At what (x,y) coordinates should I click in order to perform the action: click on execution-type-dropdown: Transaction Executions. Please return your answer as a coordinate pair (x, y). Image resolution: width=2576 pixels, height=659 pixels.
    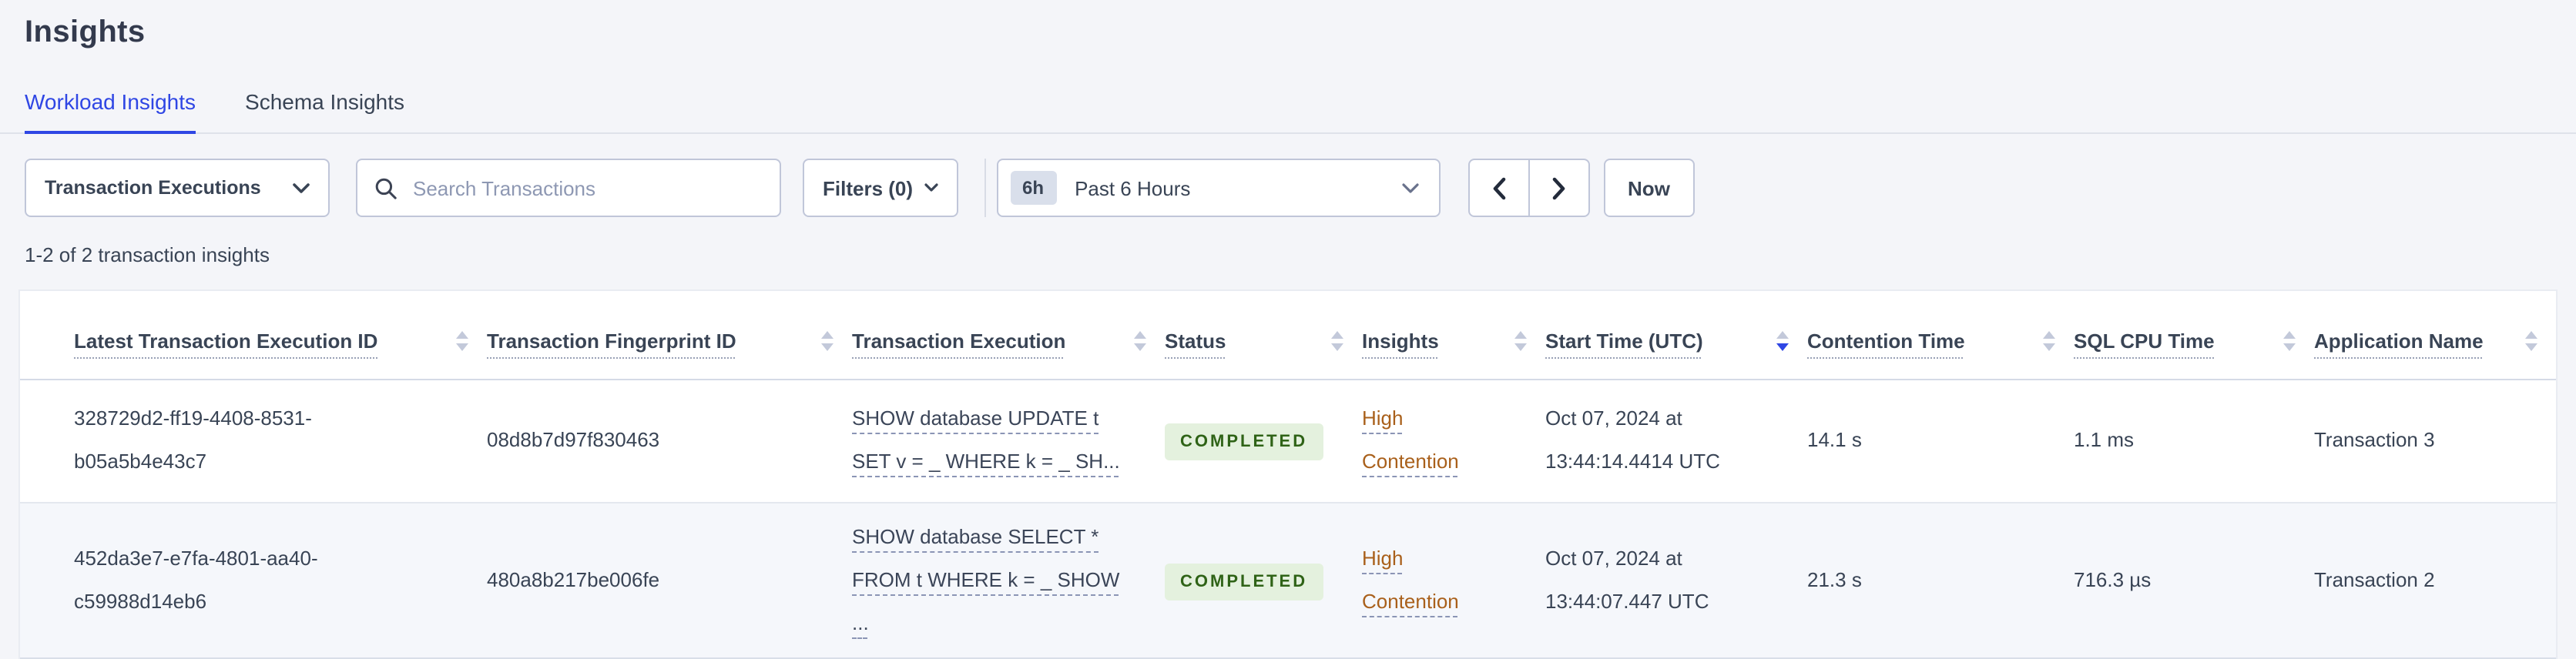
    Looking at the image, I should click on (177, 188).